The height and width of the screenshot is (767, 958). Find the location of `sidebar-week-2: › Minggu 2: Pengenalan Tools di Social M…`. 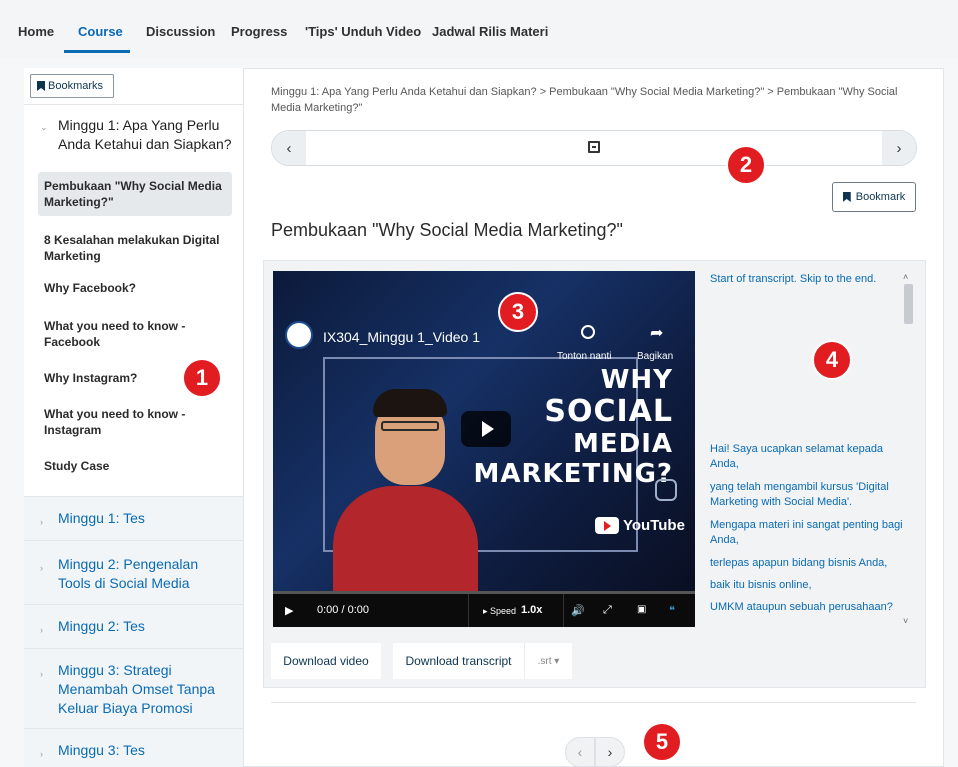

sidebar-week-2: › Minggu 2: Pengenalan Tools di Social M… is located at coordinates (133, 572).